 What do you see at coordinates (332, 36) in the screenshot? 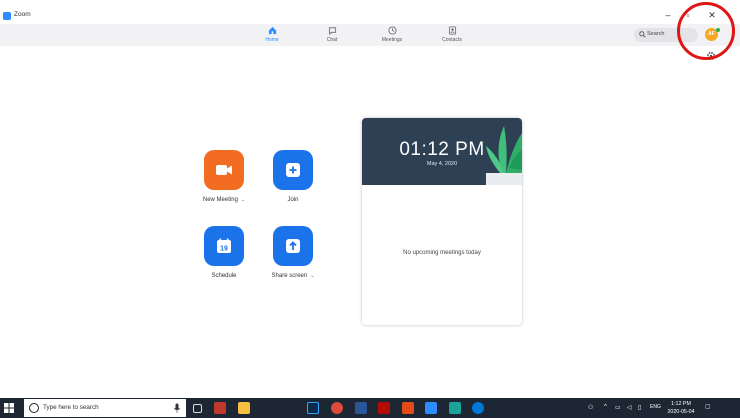
I see `tab-chat: Chat` at bounding box center [332, 36].